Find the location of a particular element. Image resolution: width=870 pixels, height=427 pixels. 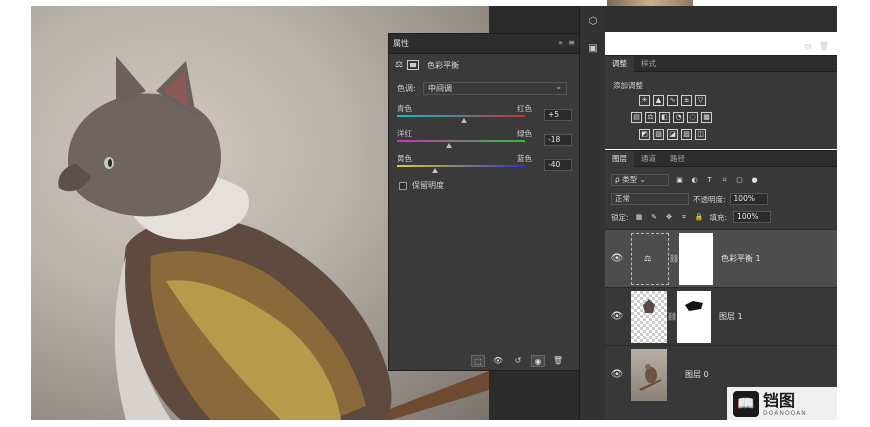

reset-icon: ↺ is located at coordinates (518, 361).